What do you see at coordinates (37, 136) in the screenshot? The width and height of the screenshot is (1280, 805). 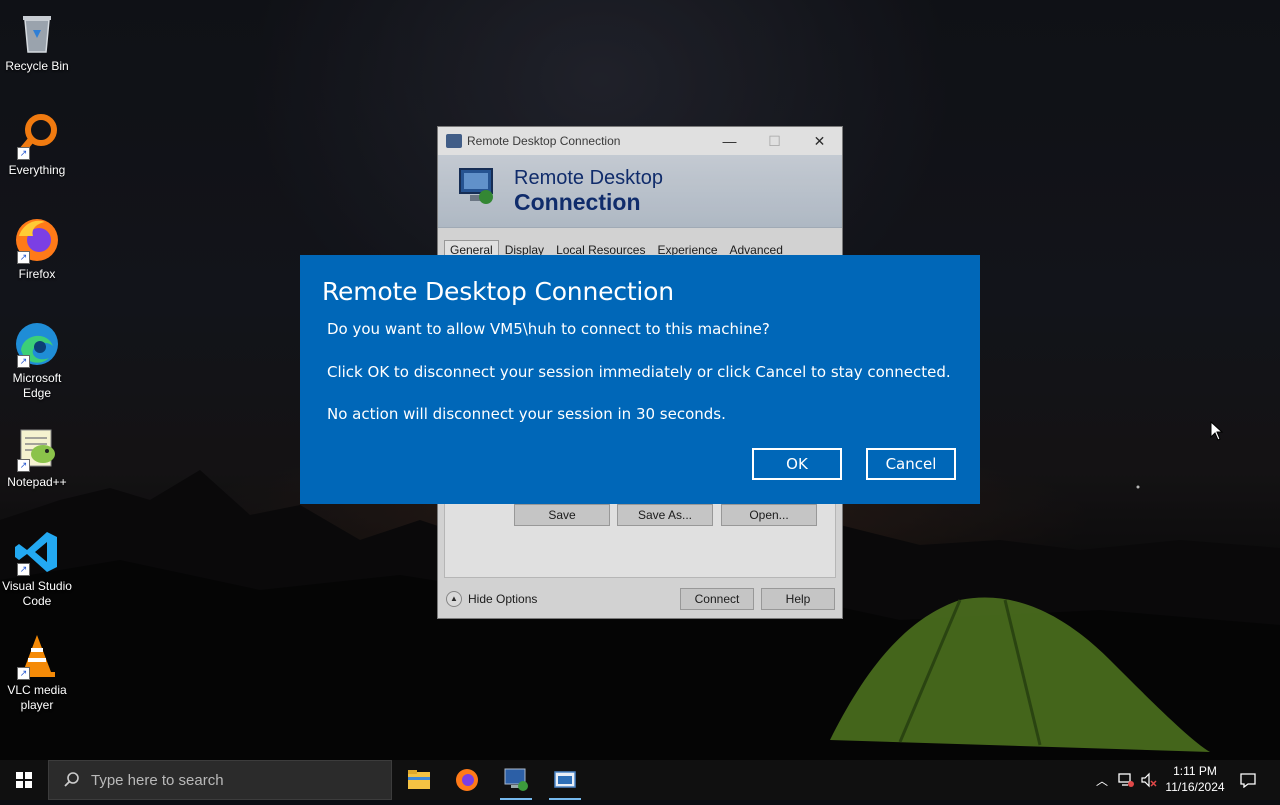 I see `everything-search-icon: ↗` at bounding box center [37, 136].